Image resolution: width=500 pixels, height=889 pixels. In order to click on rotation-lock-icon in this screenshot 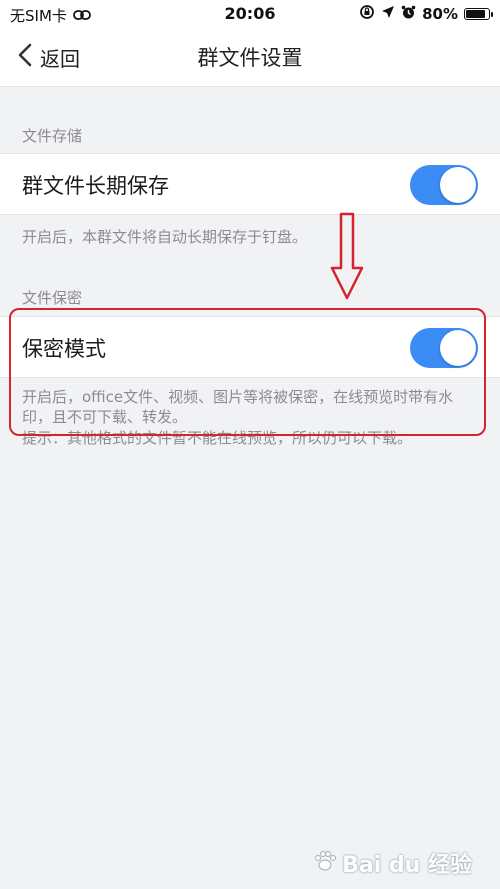, I will do `click(367, 14)`.